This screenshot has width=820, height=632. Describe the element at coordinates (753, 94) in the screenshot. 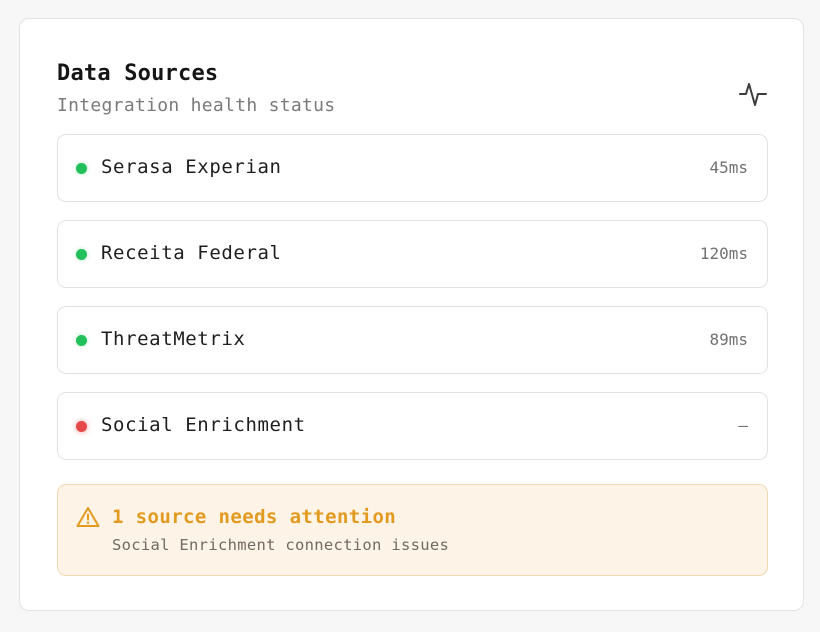

I see `activity-icon` at that location.